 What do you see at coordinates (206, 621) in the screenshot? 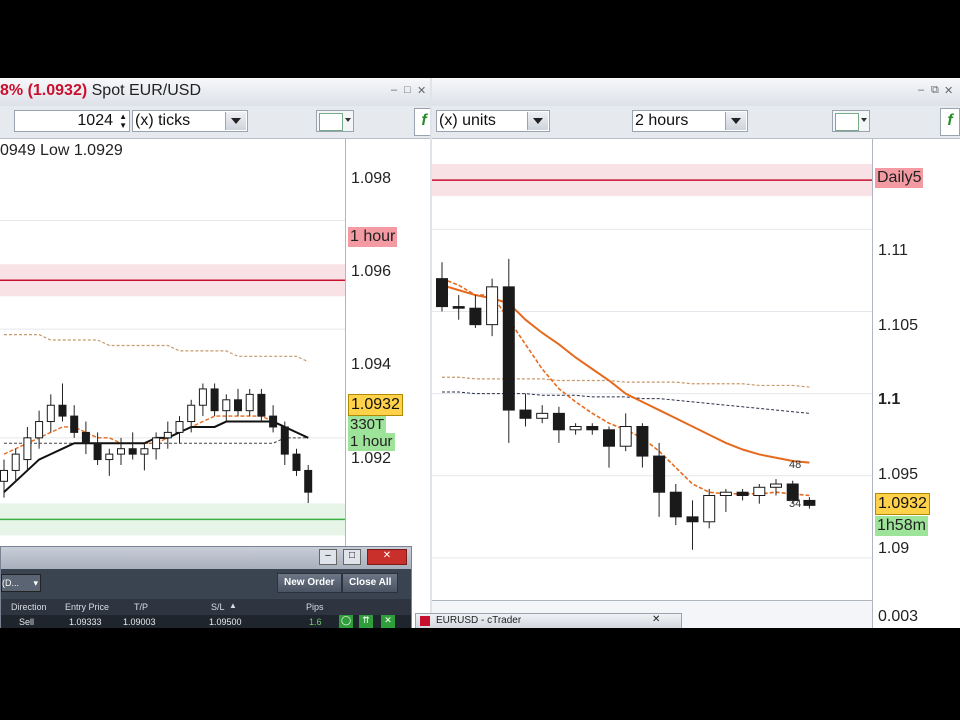
I see `table-row: Sell 1.09333 1.09003 1.09500 1.6 ◯ ⇈ ✕` at bounding box center [206, 621].